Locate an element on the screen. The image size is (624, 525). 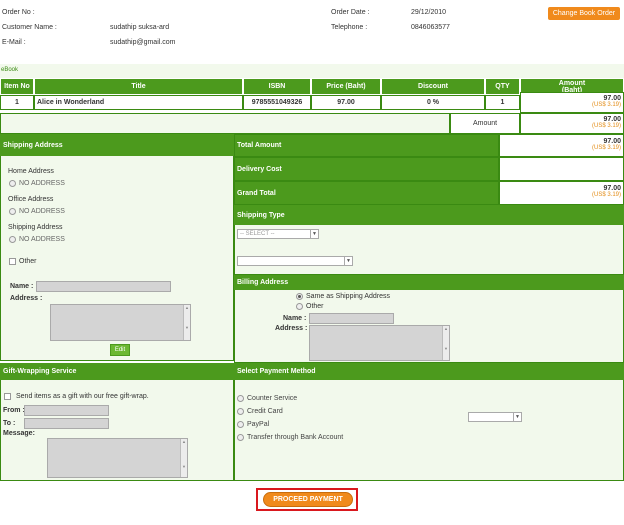
cell-title: Alice in Wonderland is located at coordinates (138, 102).